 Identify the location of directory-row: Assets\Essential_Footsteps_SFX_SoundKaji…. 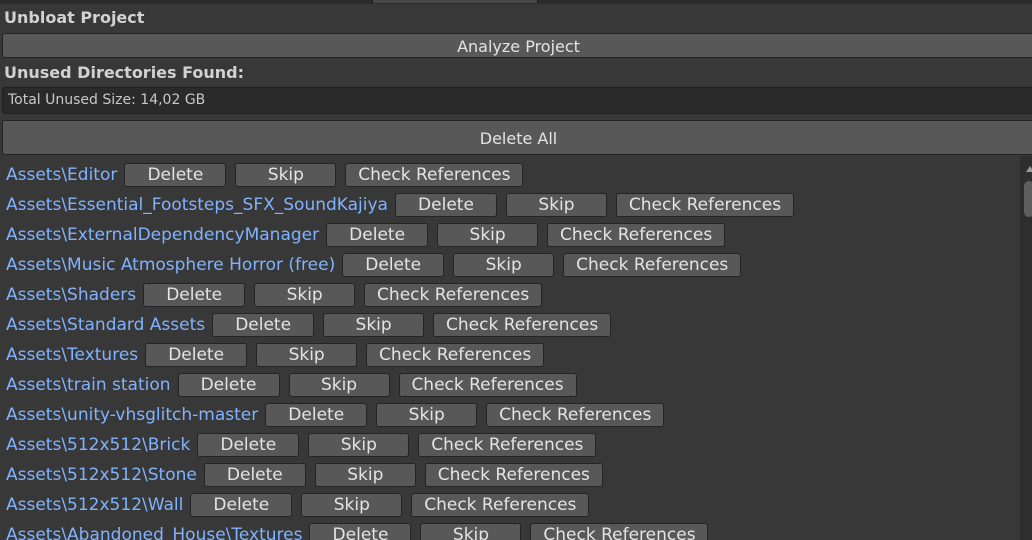
(401, 205).